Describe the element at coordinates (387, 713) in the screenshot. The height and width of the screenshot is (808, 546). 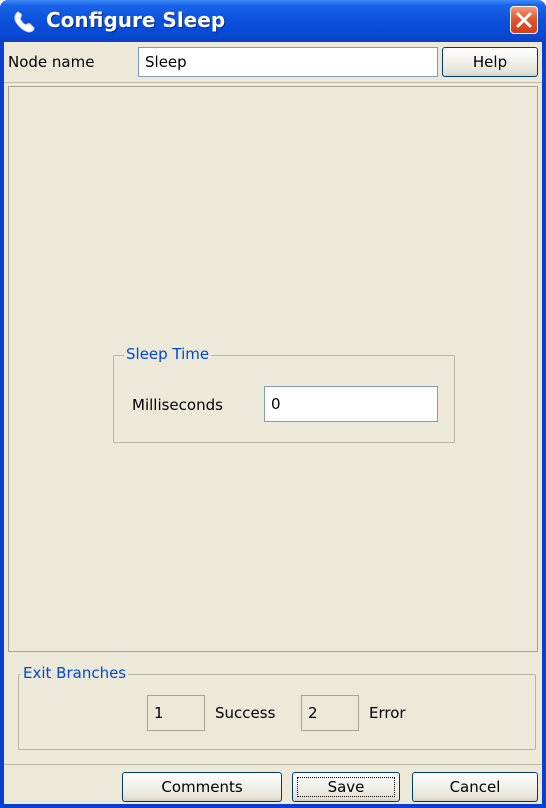
I see `branch-label-error: Error` at that location.